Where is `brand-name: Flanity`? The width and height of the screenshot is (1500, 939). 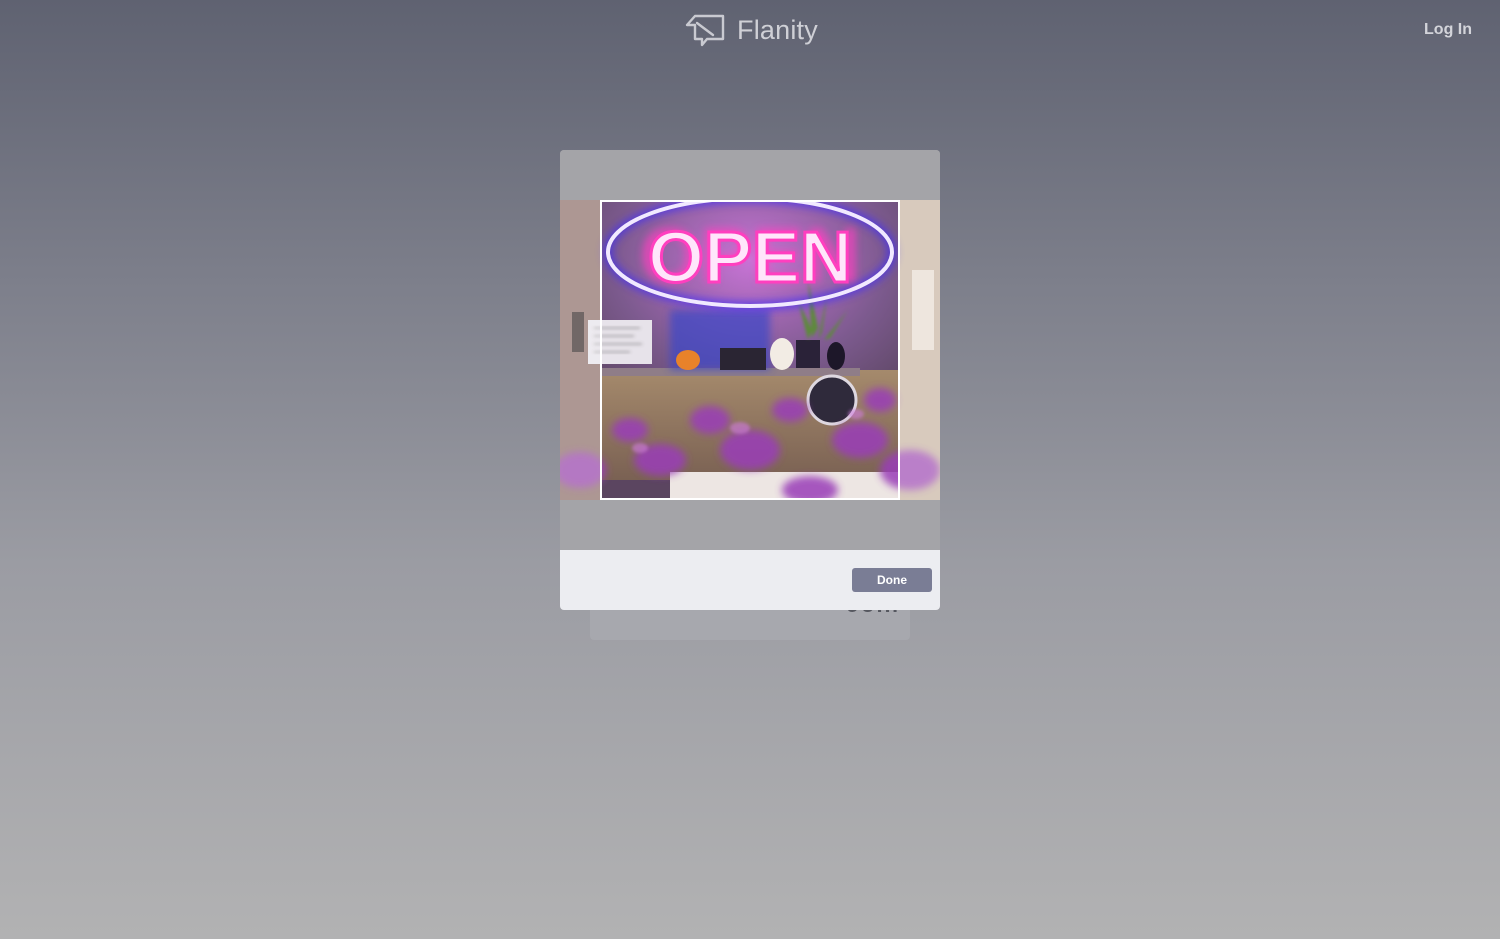
brand-name: Flanity is located at coordinates (777, 29).